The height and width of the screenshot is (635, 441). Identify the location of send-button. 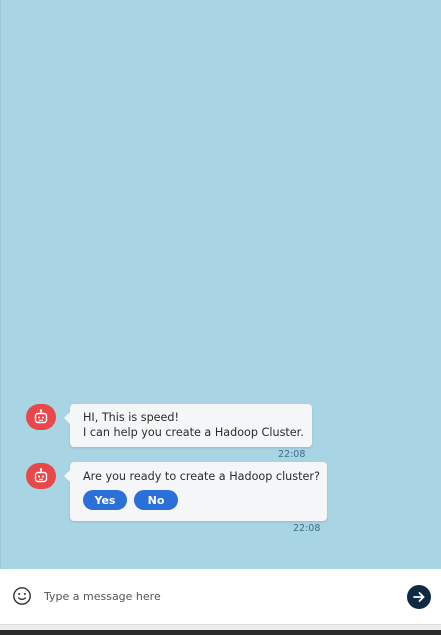
(419, 597).